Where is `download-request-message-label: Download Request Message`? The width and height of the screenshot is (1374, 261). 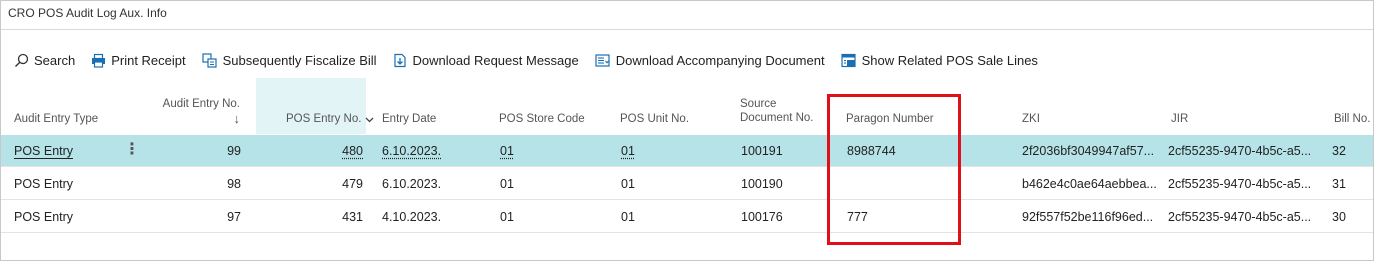 download-request-message-label: Download Request Message is located at coordinates (495, 60).